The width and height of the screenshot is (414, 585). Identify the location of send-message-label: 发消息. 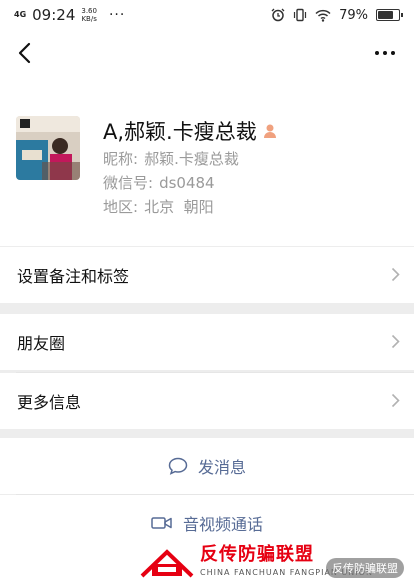
(221, 467).